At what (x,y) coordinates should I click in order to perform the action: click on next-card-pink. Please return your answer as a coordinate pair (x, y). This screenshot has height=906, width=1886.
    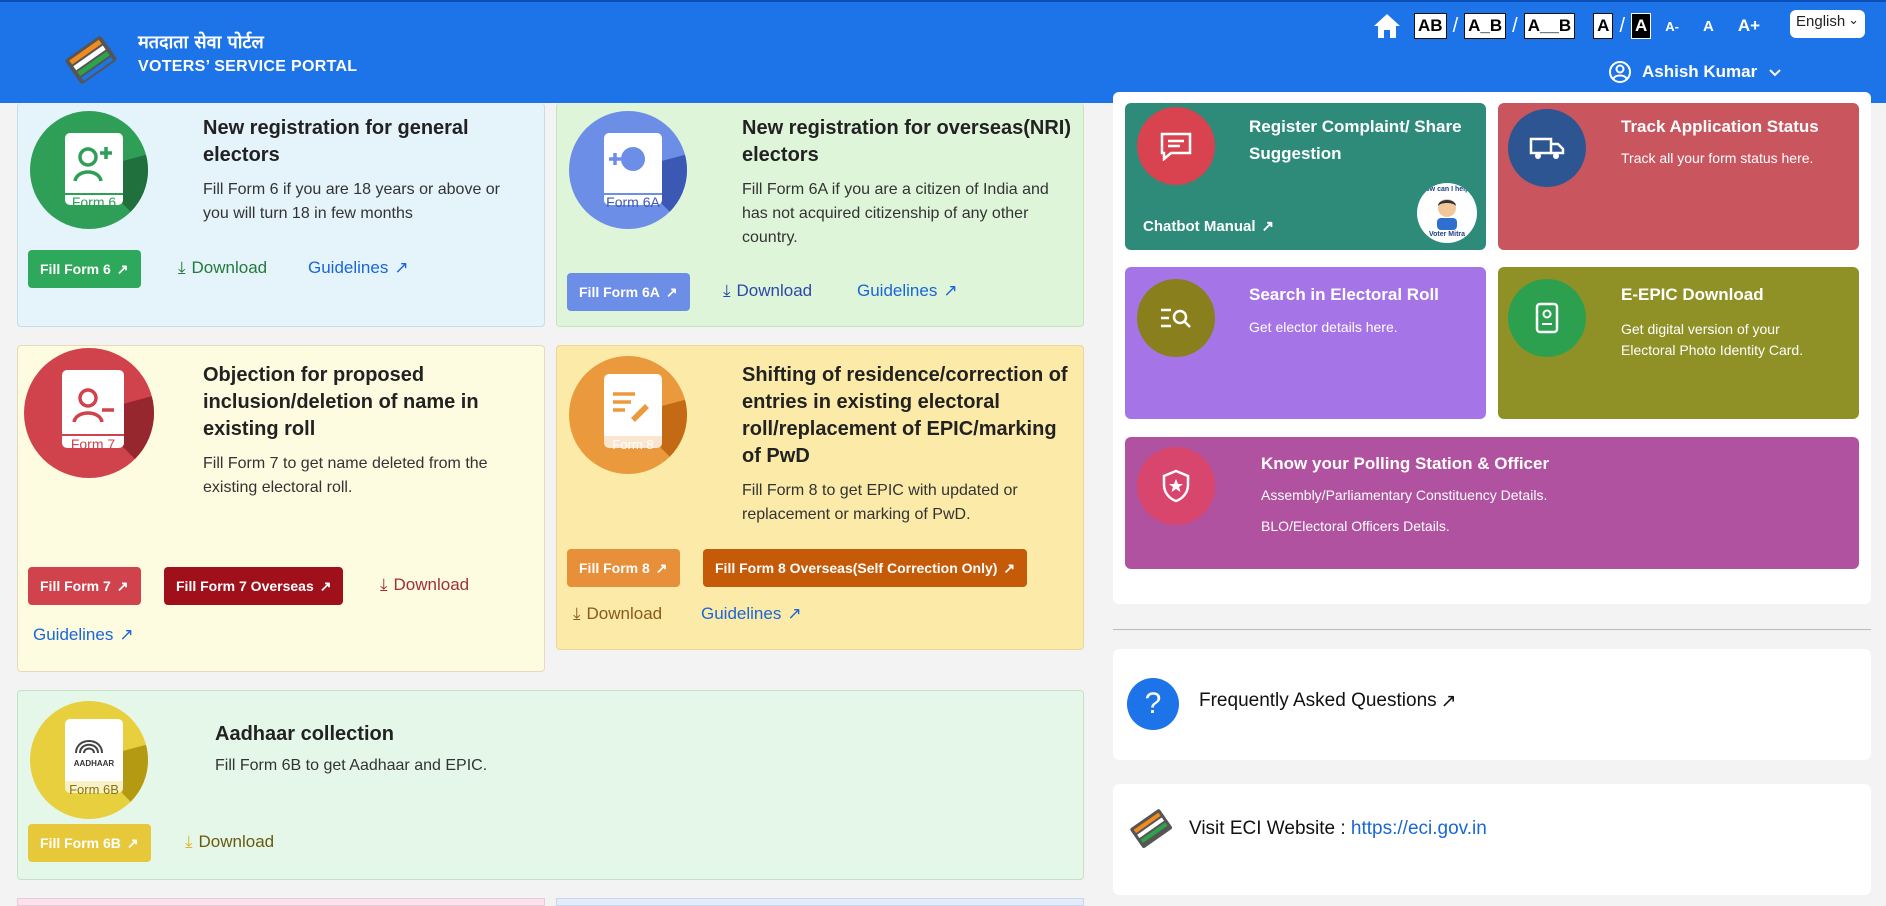
    Looking at the image, I should click on (281, 902).